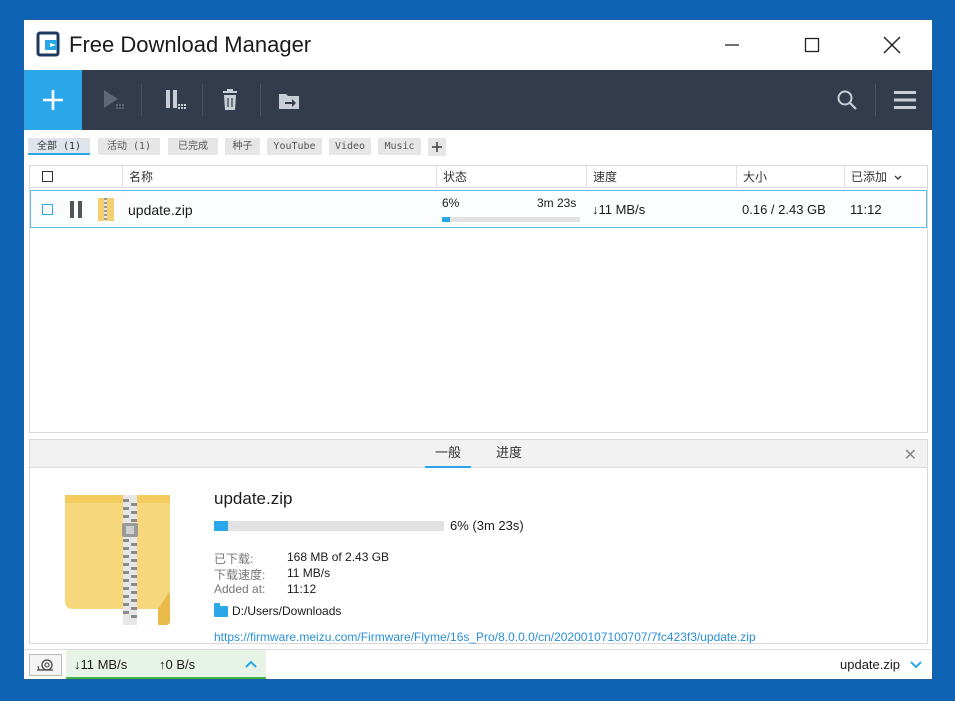 Image resolution: width=955 pixels, height=701 pixels. What do you see at coordinates (193, 146) in the screenshot?
I see `filter-tab-completed: 已完成` at bounding box center [193, 146].